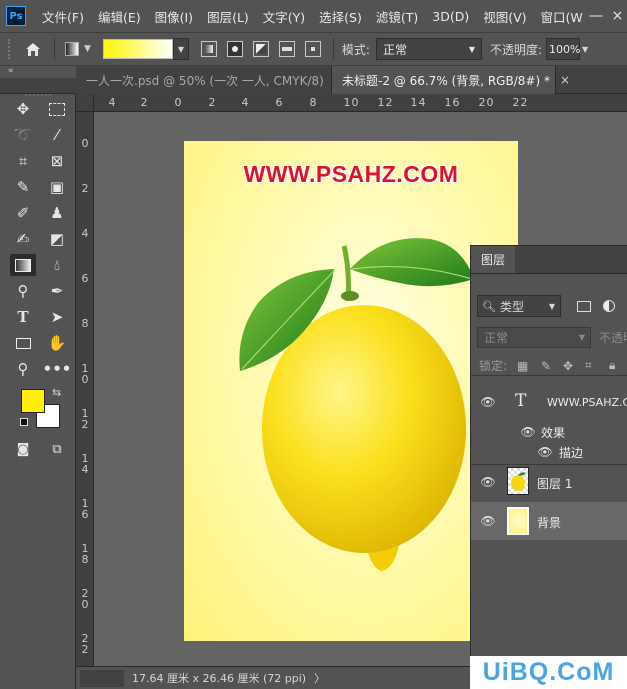 This screenshot has height=689, width=627. I want to click on pixel-filter-icon, so click(584, 306).